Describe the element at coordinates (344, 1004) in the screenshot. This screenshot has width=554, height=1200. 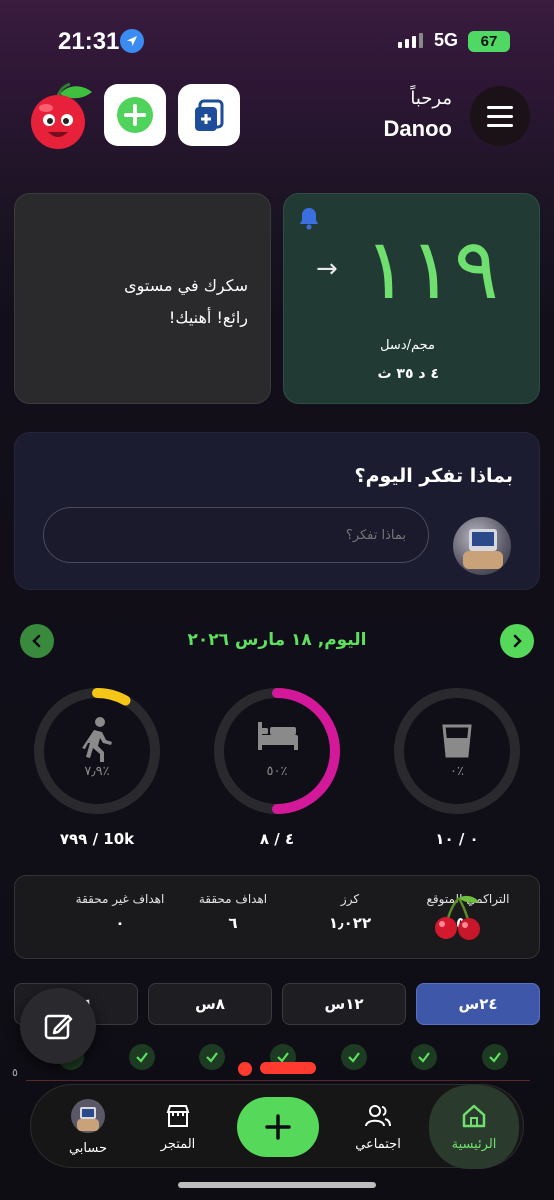
I see `range-12h-button: ١٢س` at that location.